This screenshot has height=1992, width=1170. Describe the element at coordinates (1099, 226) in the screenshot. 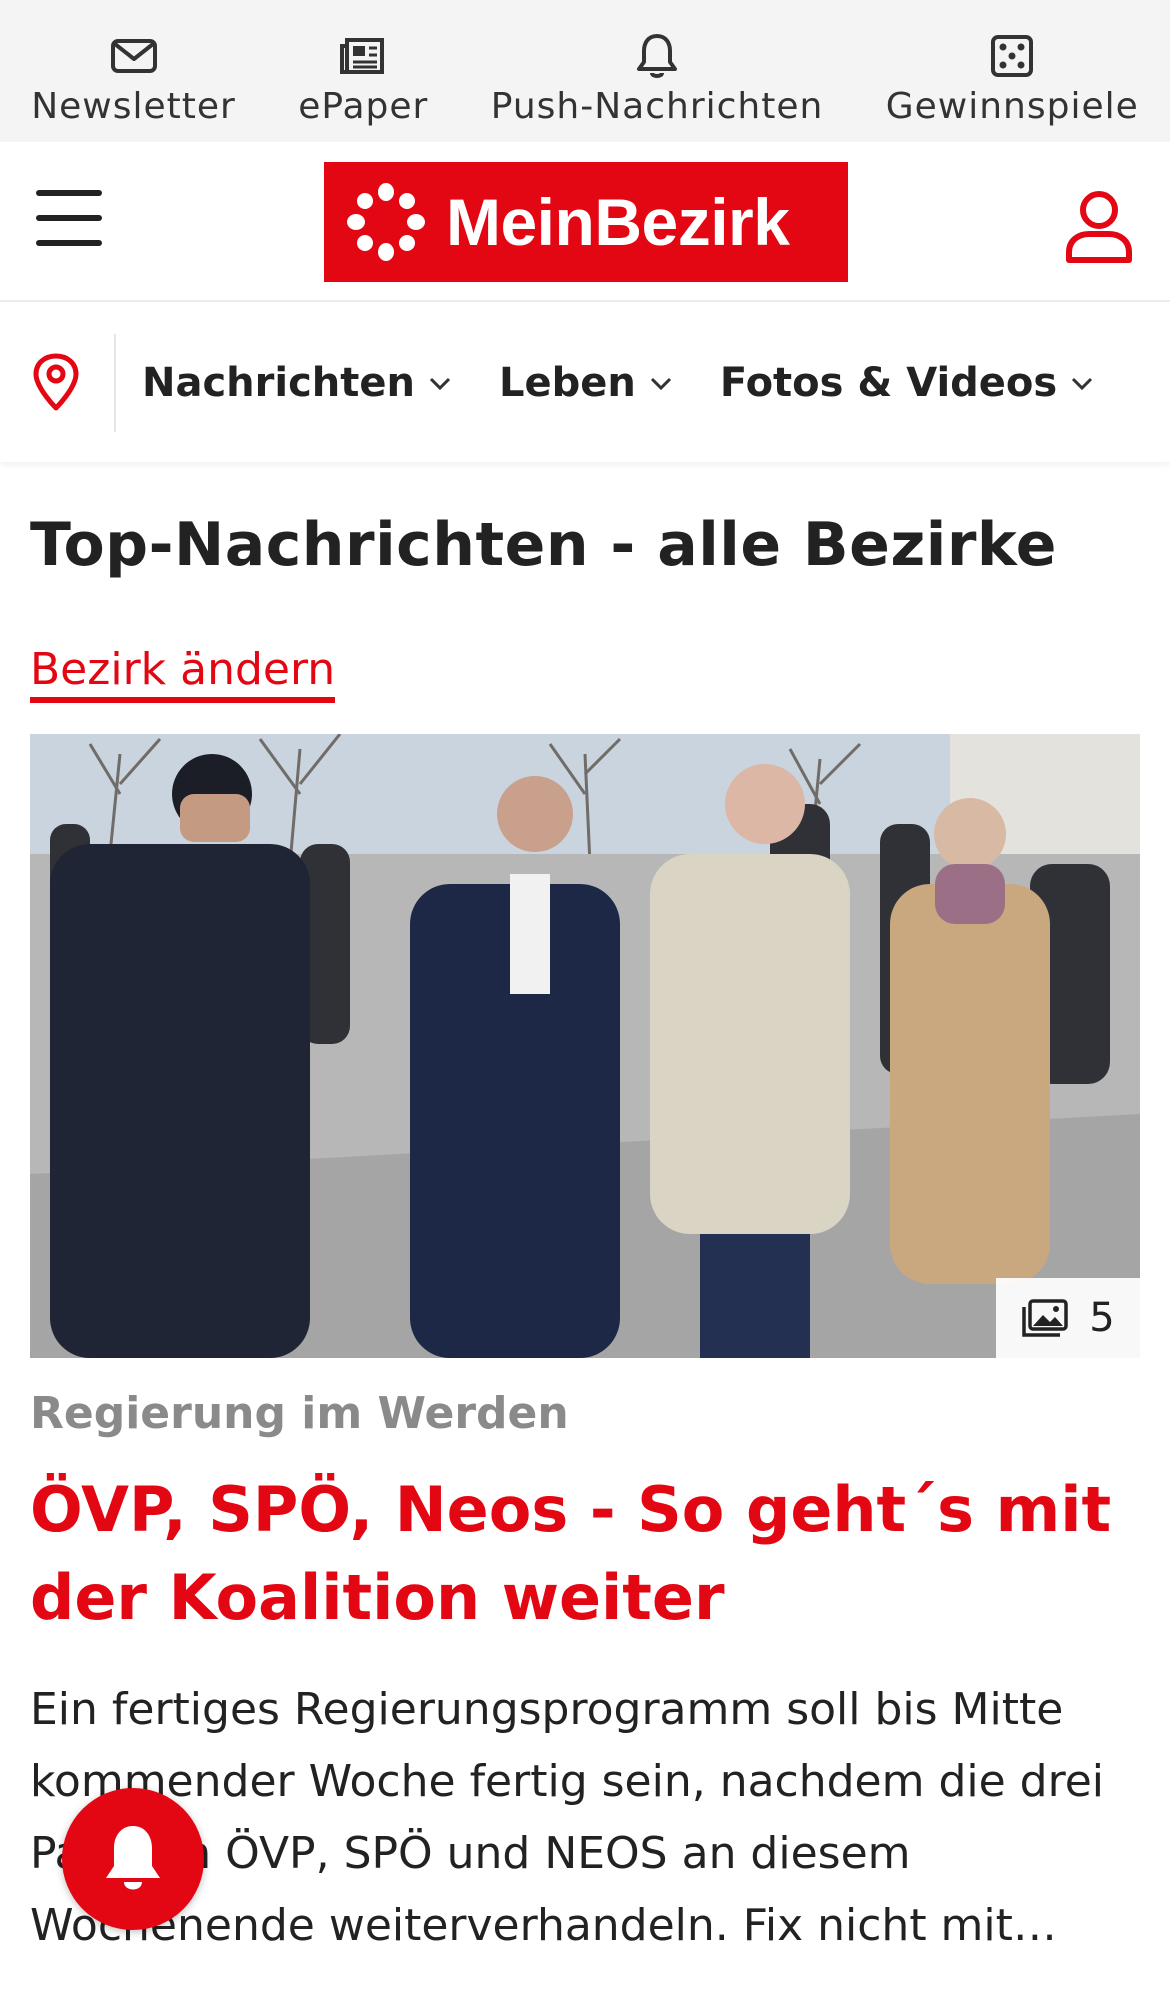

I see `user-icon` at that location.